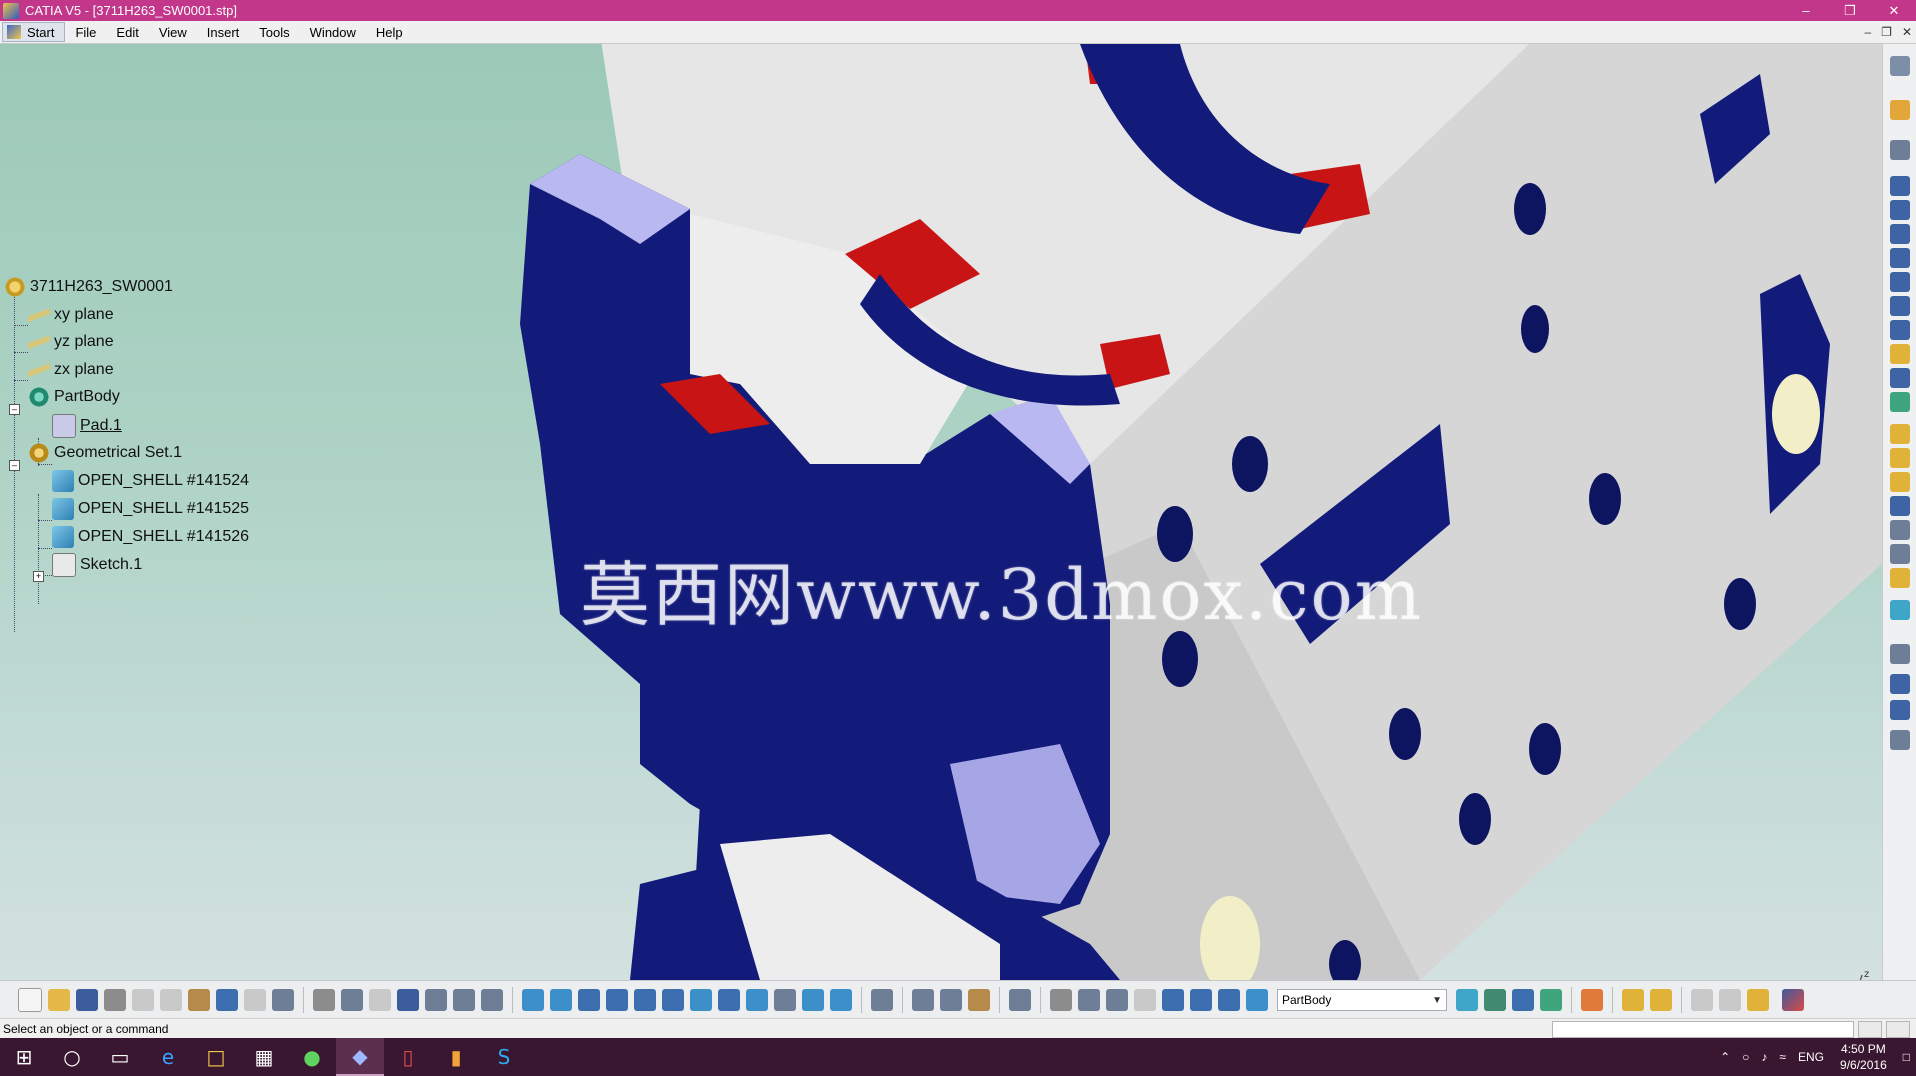 The image size is (1916, 1076). I want to click on tree-root-part: 3711H263_SW0001, so click(88, 287).